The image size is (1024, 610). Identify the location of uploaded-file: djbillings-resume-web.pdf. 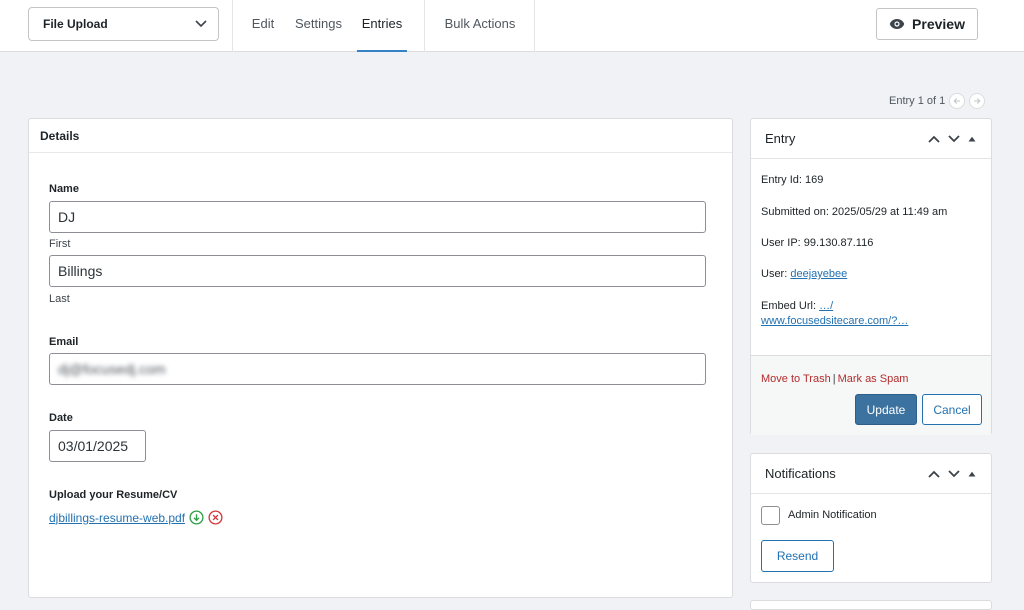
(136, 517).